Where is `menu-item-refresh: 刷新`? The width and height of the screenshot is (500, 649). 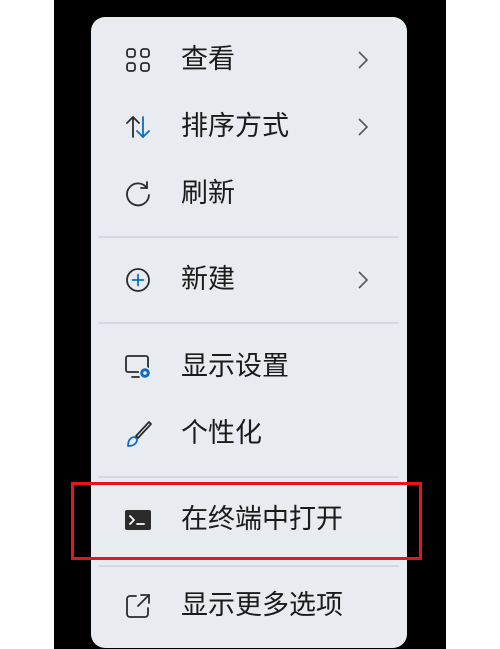
menu-item-refresh: 刷新 is located at coordinates (249, 194).